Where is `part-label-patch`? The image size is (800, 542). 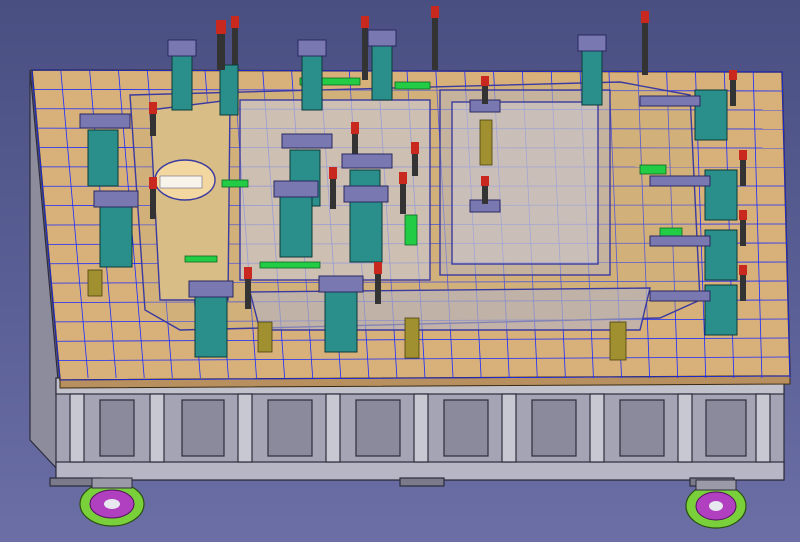 part-label-patch is located at coordinates (181, 182).